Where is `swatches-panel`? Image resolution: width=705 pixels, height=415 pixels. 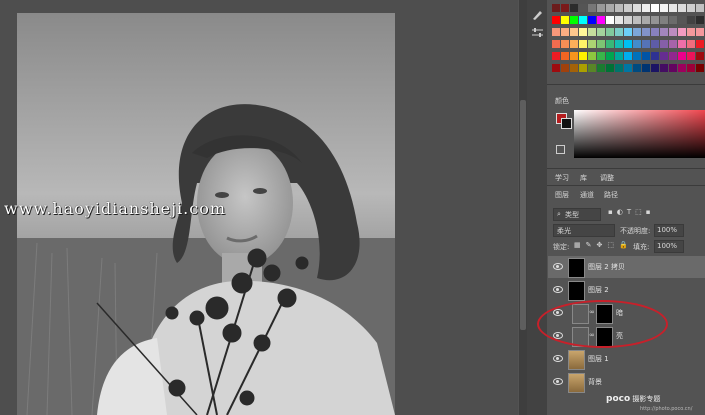 swatches-panel is located at coordinates (627, 39).